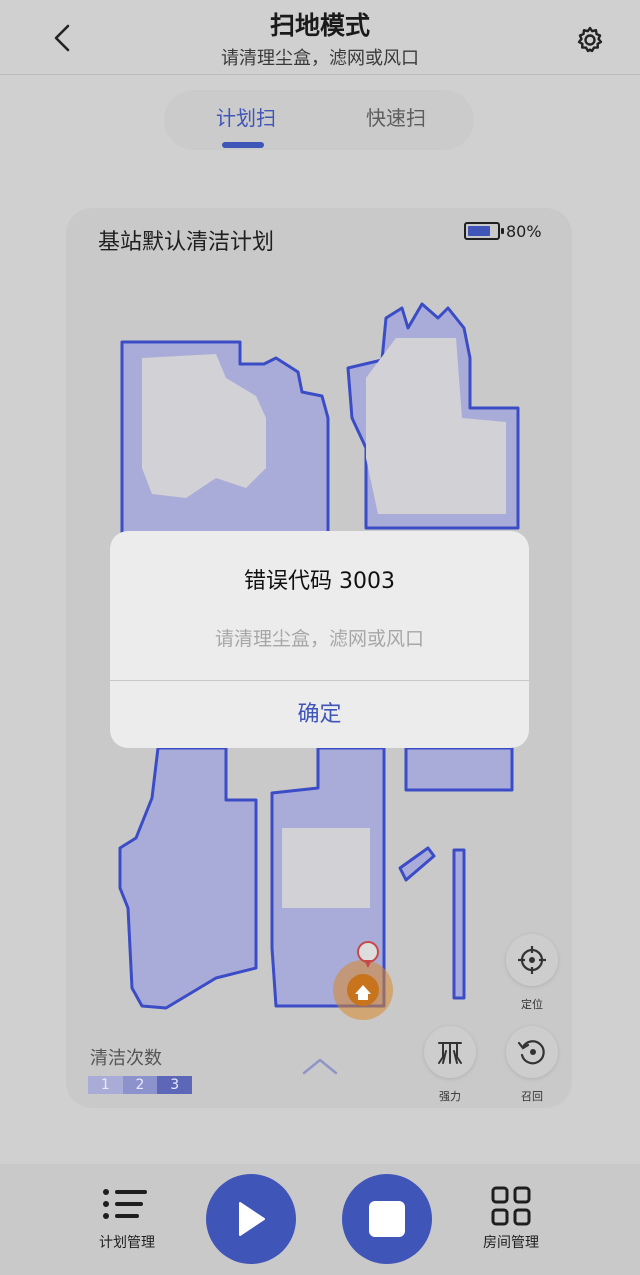  What do you see at coordinates (105, 1085) in the screenshot?
I see `clean-count-option-1: 1` at bounding box center [105, 1085].